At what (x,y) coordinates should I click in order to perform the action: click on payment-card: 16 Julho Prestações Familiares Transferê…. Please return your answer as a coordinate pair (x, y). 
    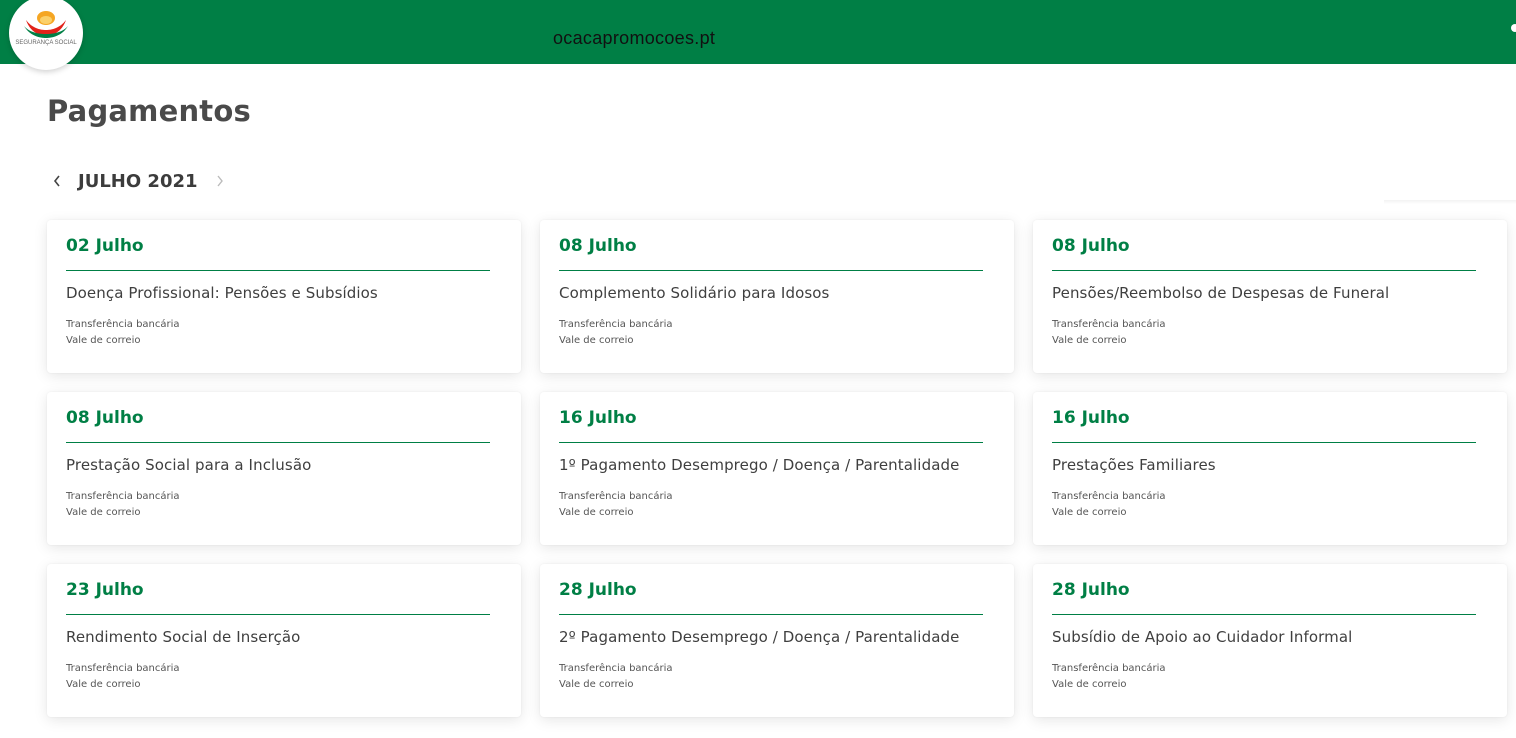
    Looking at the image, I should click on (1270, 468).